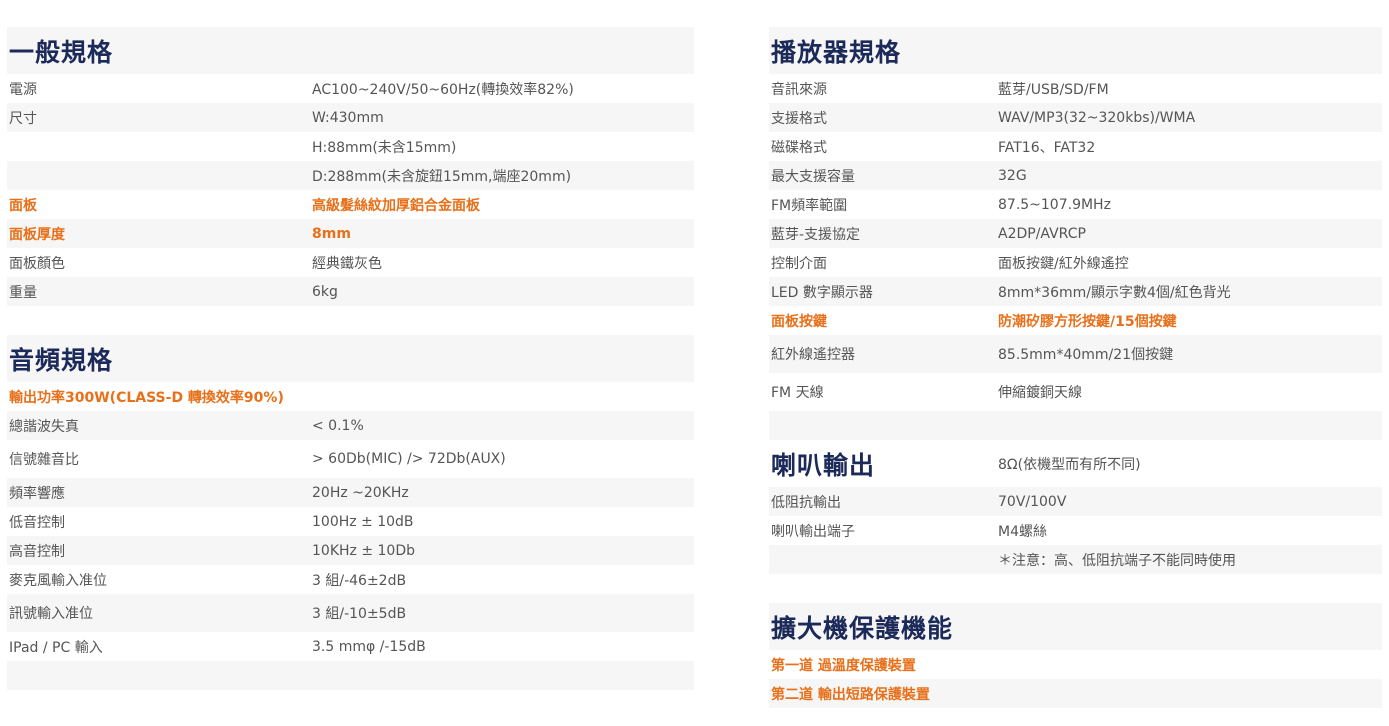 The image size is (1389, 726). I want to click on spec-value: H:88mm(未含15mm), so click(384, 147).